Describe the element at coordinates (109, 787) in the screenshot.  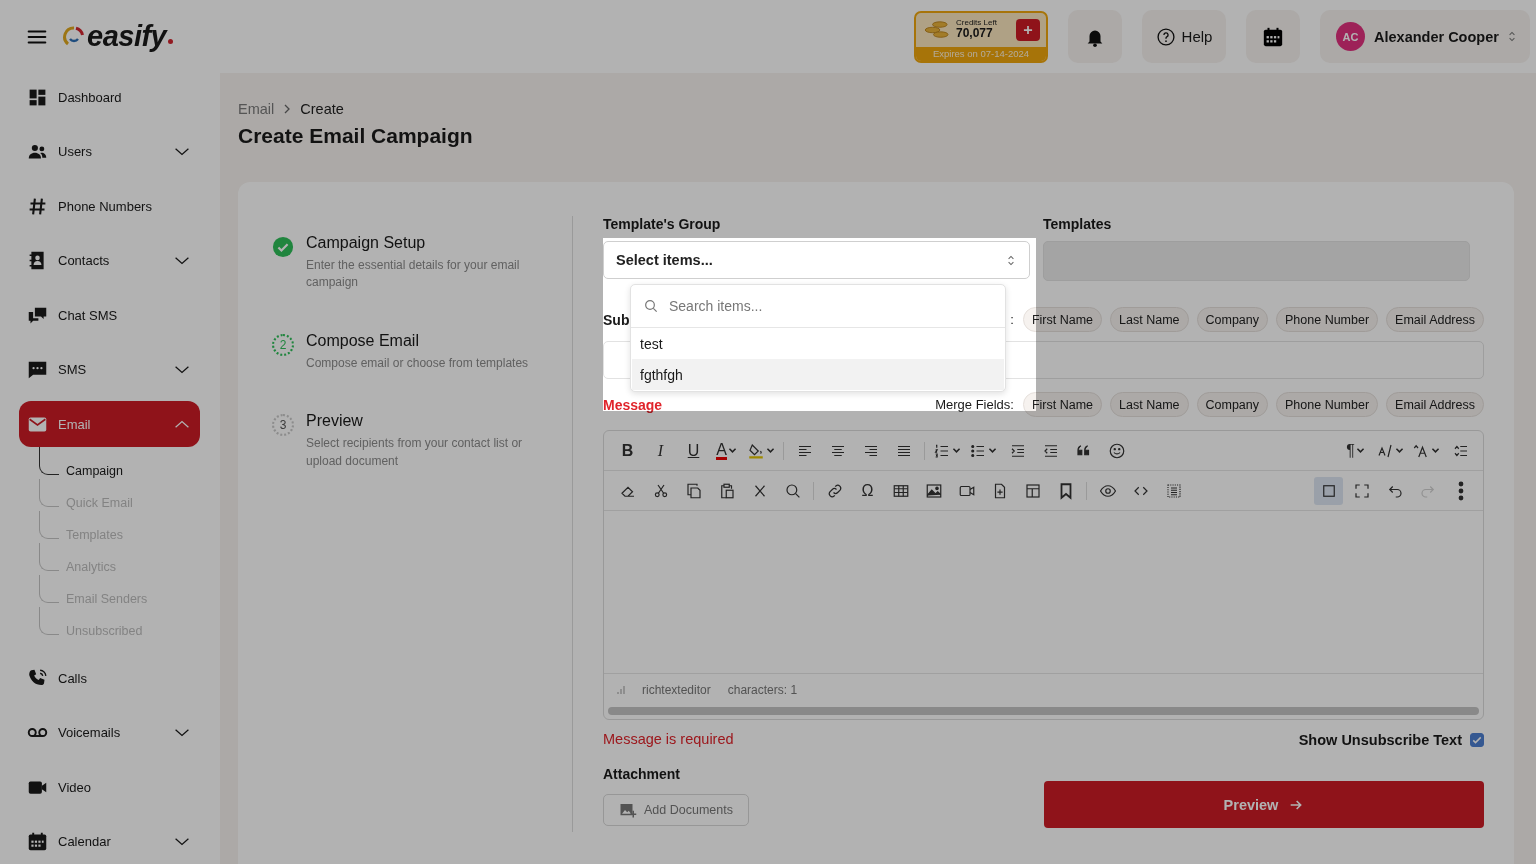
I see `sidebar-item: Video` at that location.